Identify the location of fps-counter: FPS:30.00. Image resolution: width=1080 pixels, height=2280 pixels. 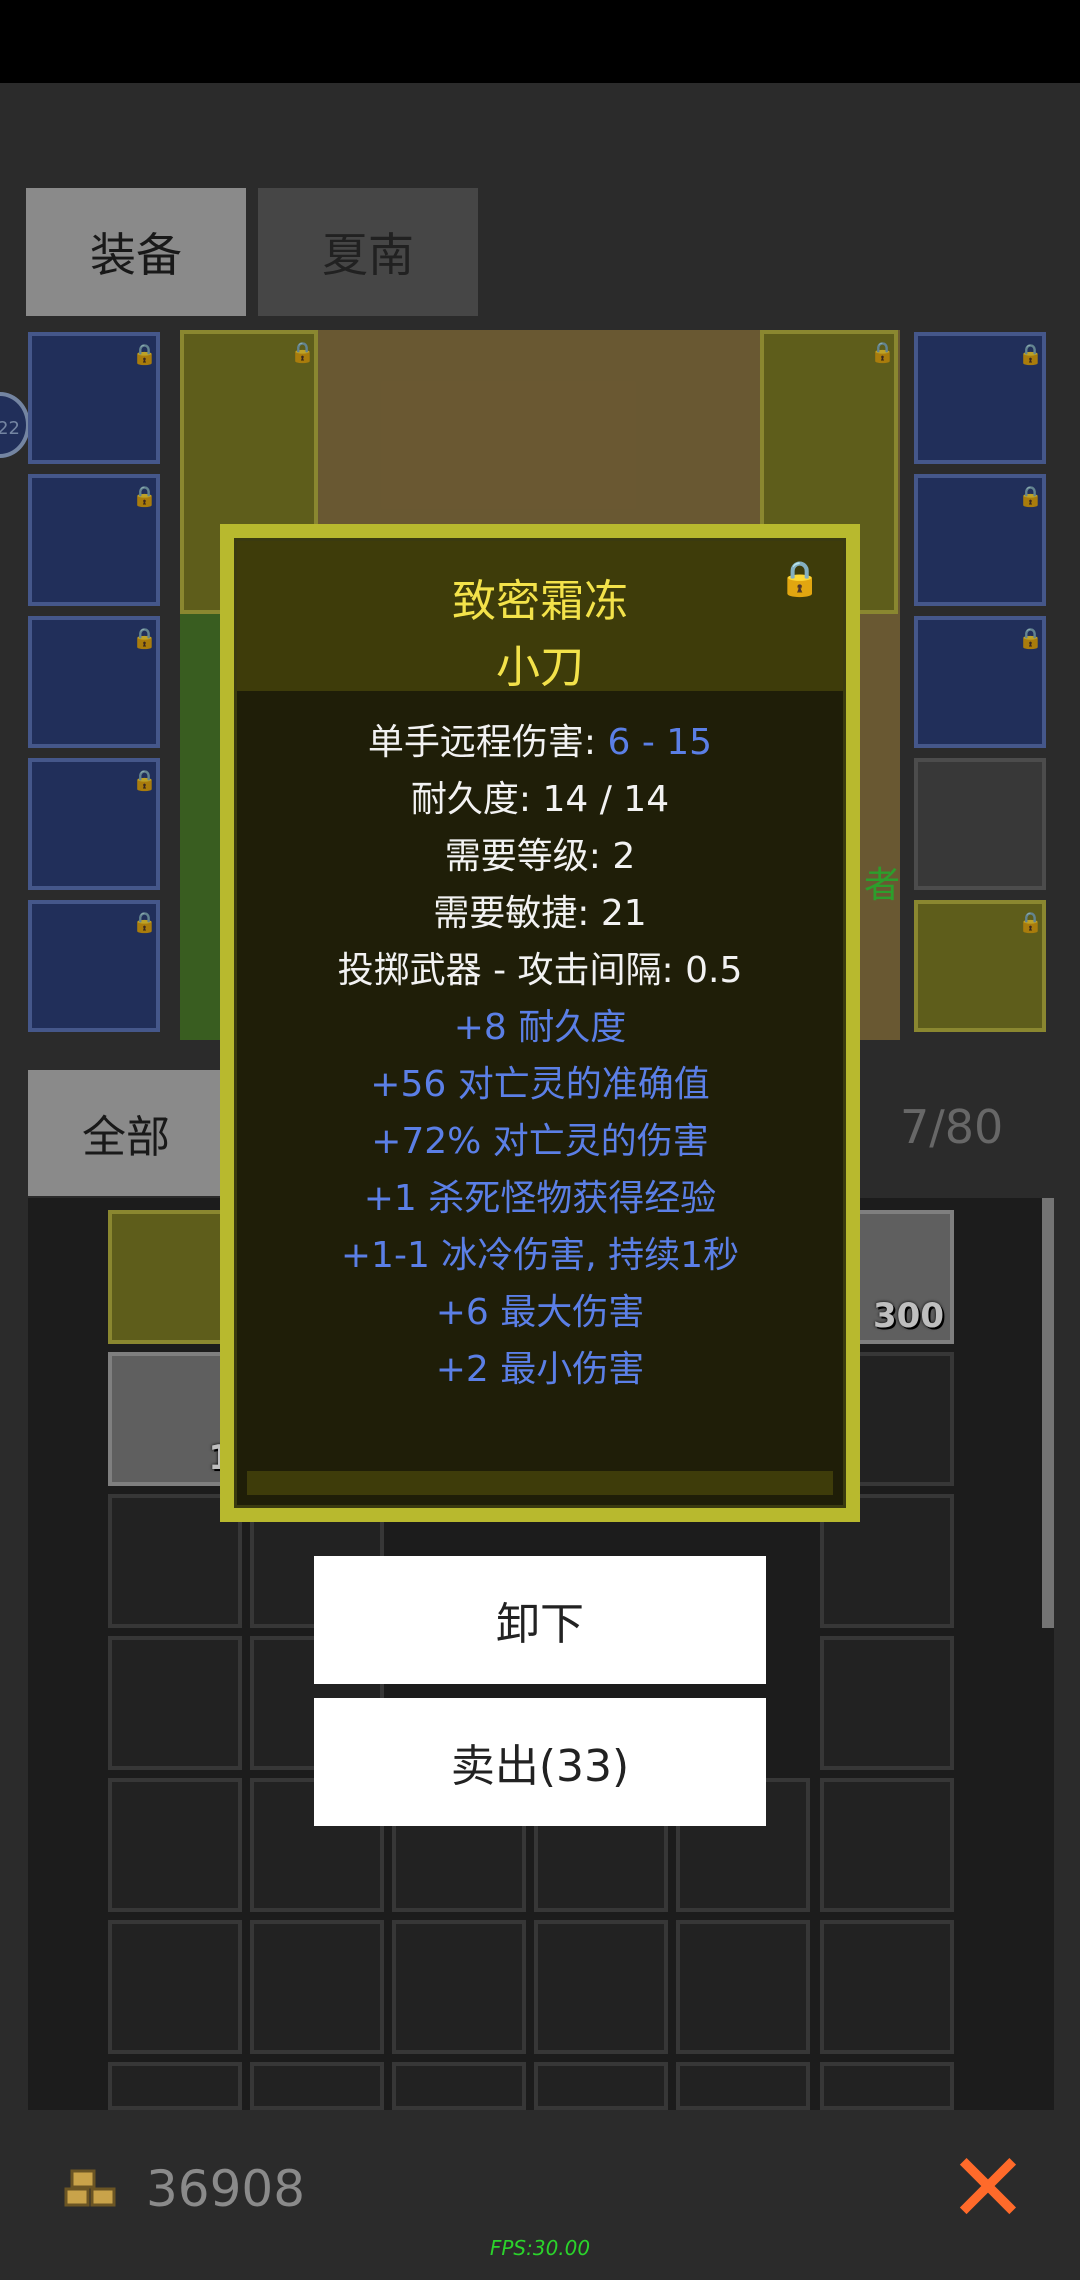
(540, 2248).